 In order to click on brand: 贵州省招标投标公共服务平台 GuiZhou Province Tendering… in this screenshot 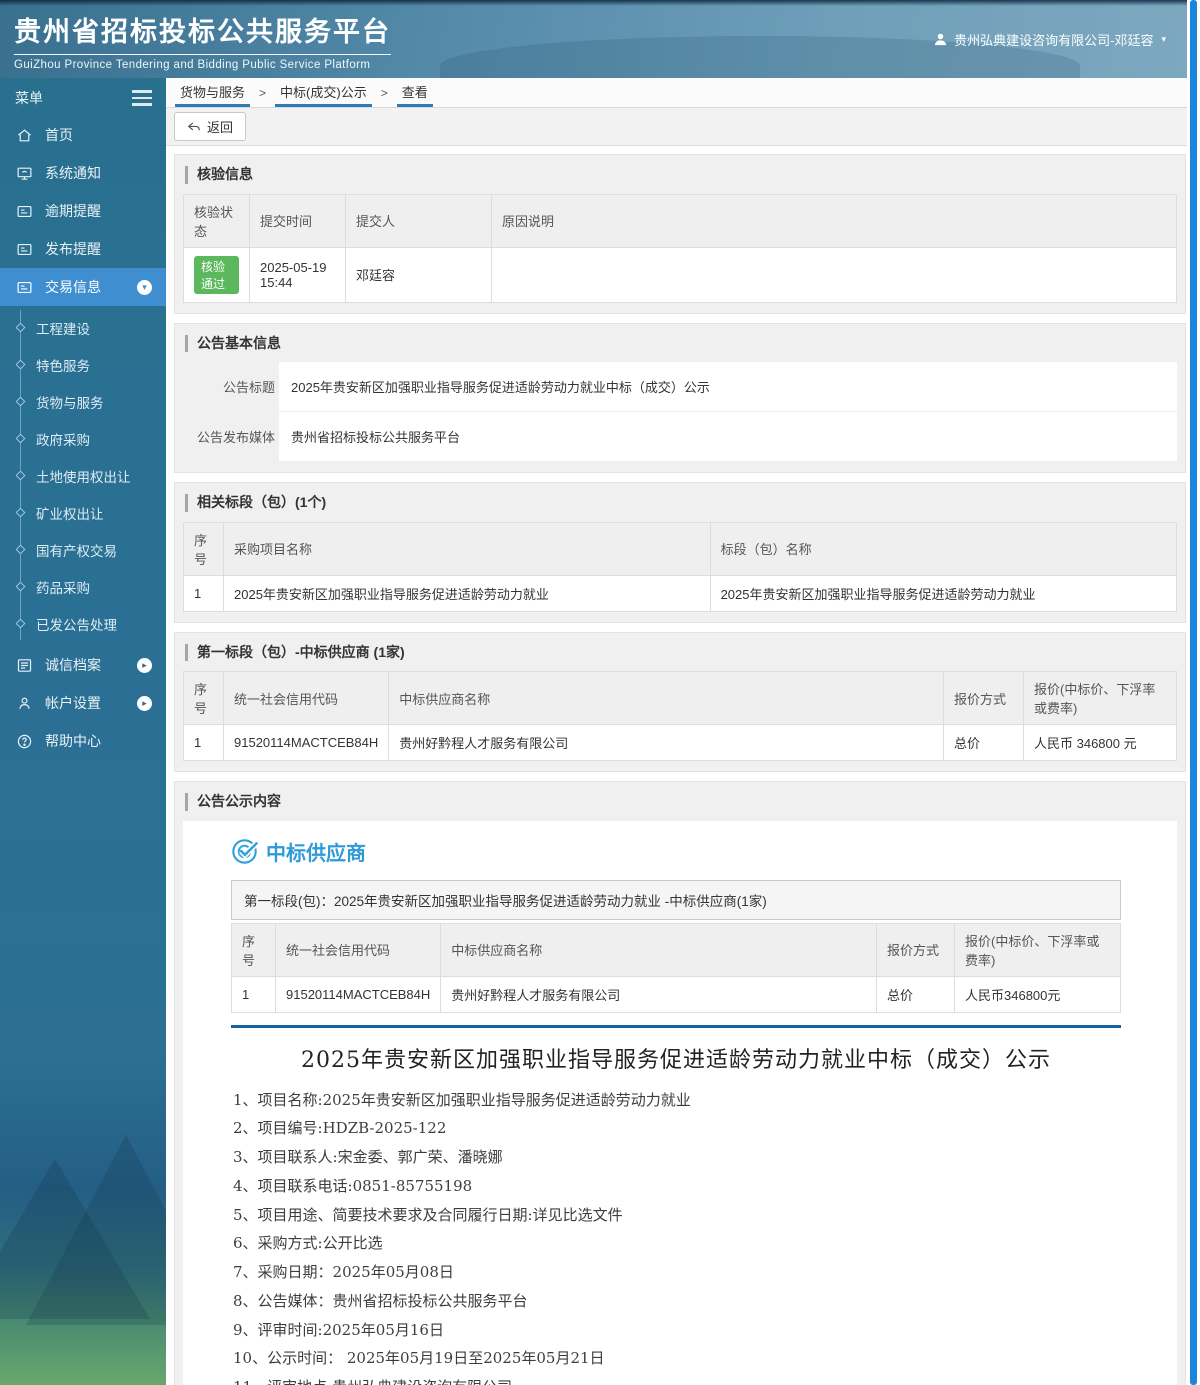, I will do `click(202, 40)`.